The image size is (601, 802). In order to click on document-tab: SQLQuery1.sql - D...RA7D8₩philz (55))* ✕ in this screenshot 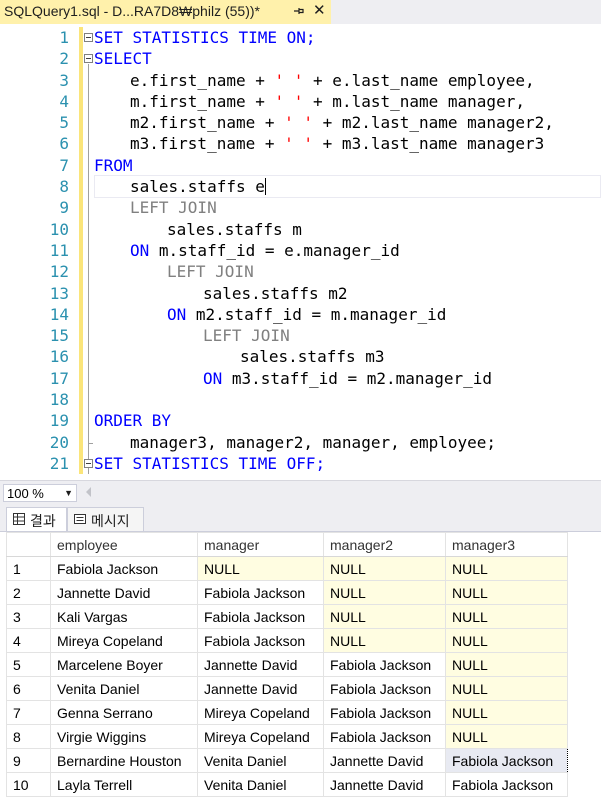, I will do `click(165, 12)`.